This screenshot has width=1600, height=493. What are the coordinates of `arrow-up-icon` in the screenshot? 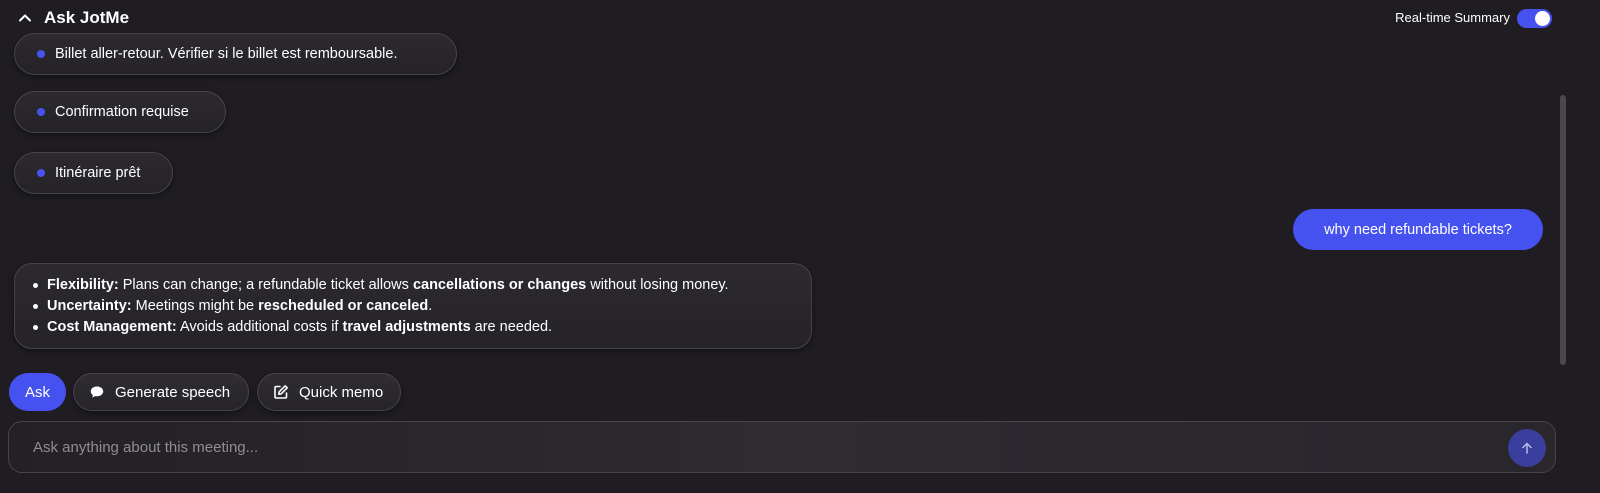 It's located at (1527, 448).